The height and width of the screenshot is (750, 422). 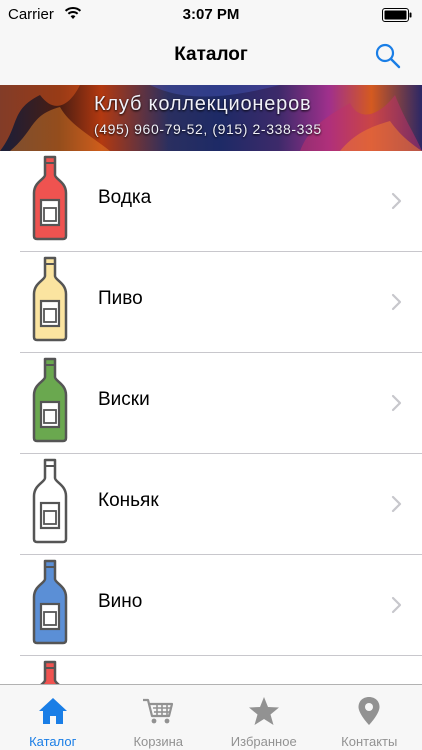 What do you see at coordinates (263, 711) in the screenshot?
I see `star-icon` at bounding box center [263, 711].